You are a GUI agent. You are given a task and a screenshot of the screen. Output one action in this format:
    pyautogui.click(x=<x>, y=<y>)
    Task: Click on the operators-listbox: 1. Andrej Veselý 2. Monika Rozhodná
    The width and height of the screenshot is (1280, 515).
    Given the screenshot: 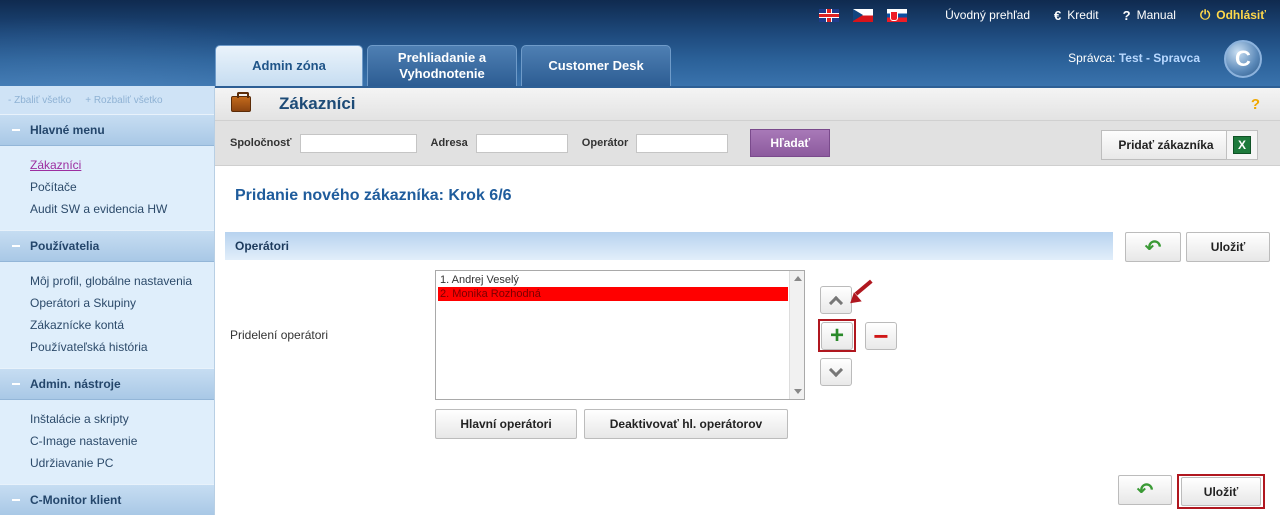 What is the action you would take?
    pyautogui.click(x=620, y=335)
    